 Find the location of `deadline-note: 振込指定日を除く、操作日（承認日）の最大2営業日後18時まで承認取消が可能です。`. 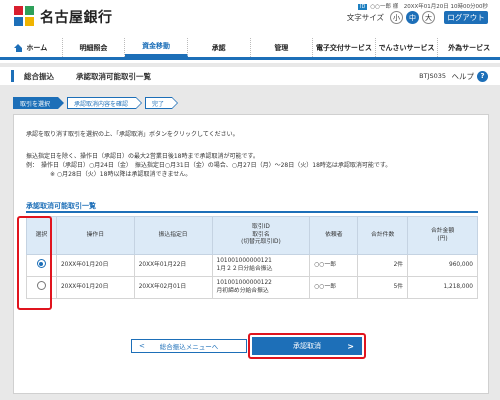

deadline-note: 振込指定日を除く、操作日（承認日）の最大2営業日後18時まで承認取消が可能です。 is located at coordinates (142, 156).